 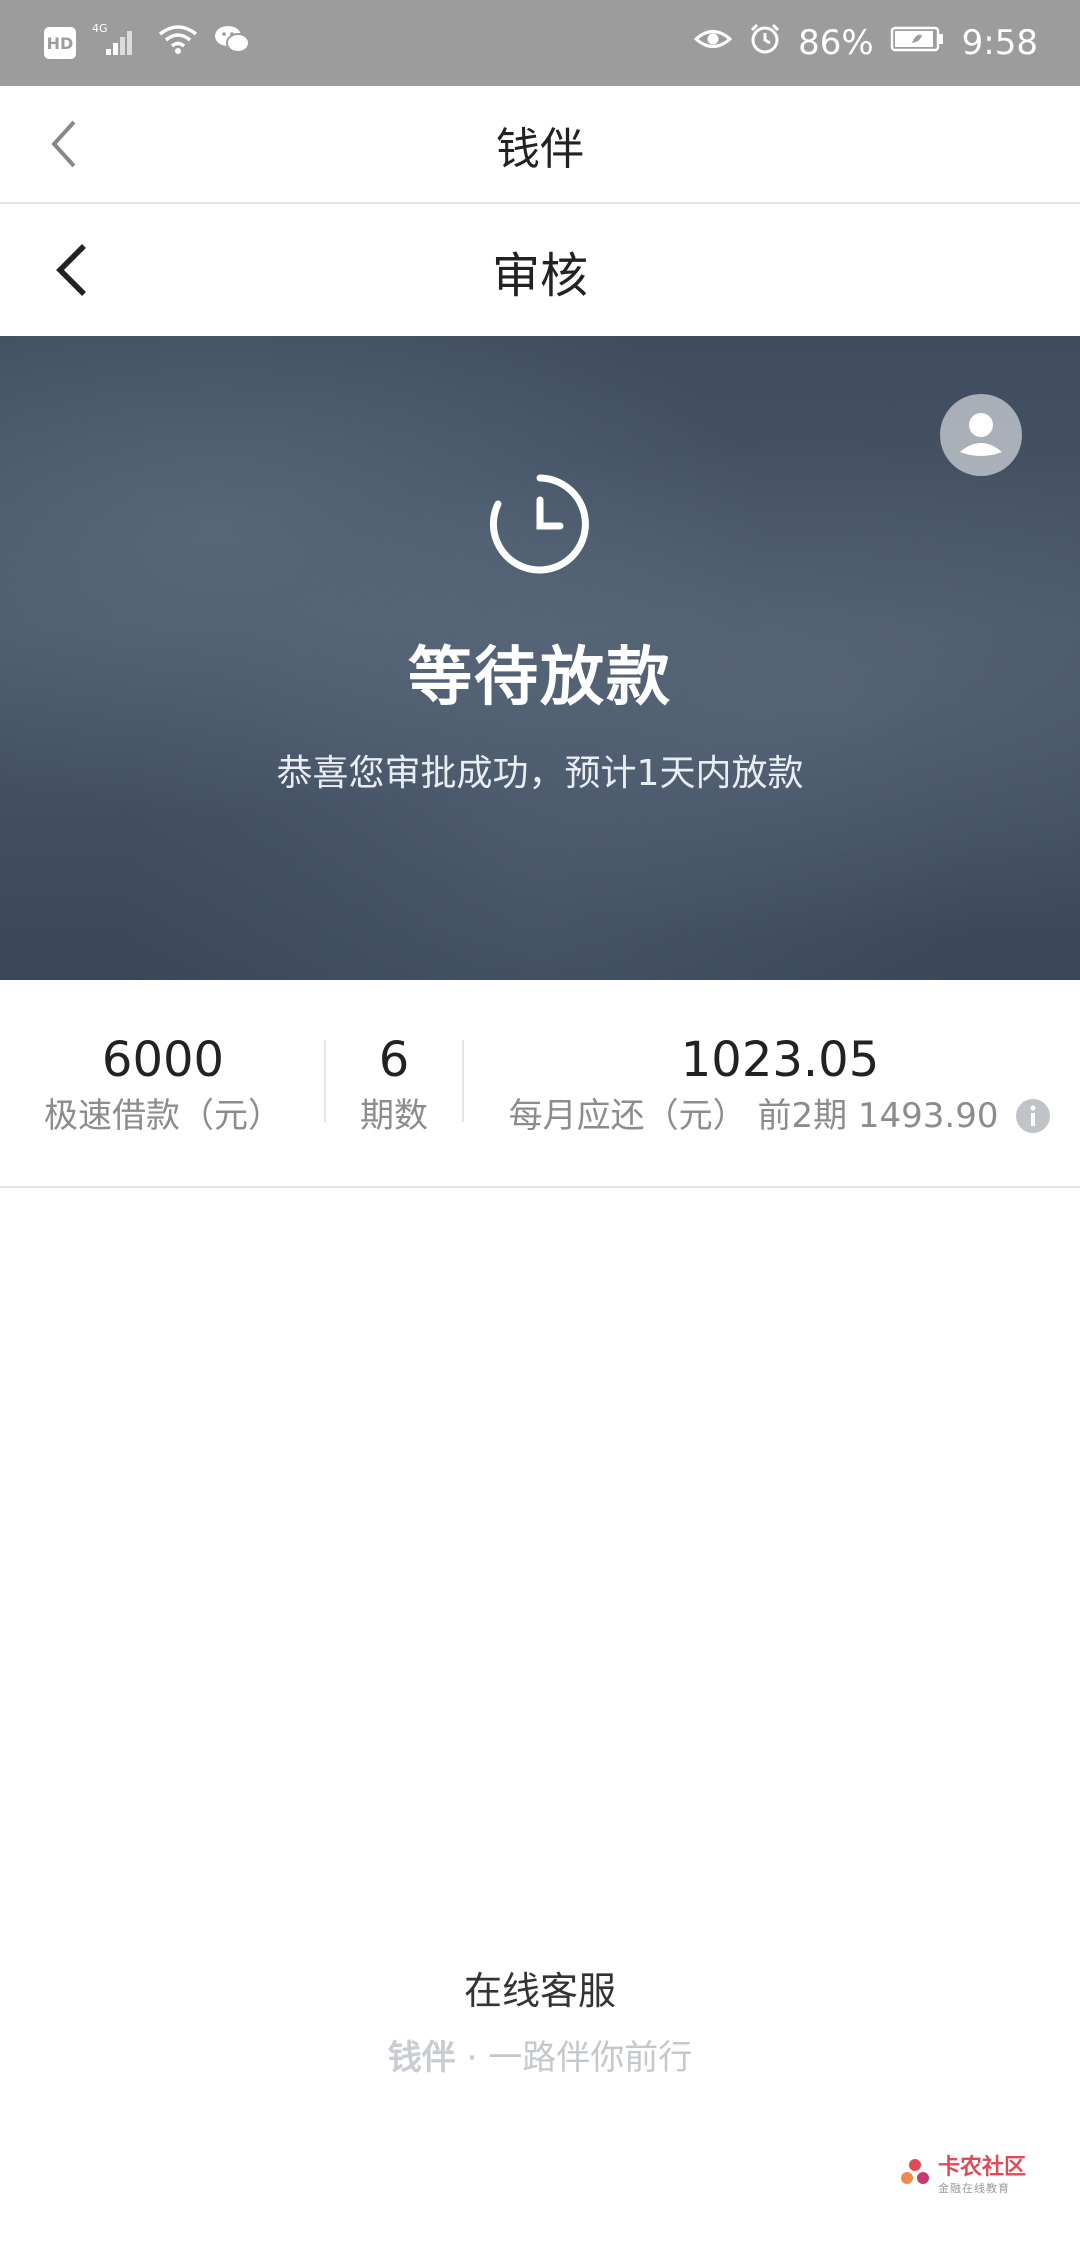 I want to click on watermark: 卡农社区 金融在线教育, so click(x=973, y=2175).